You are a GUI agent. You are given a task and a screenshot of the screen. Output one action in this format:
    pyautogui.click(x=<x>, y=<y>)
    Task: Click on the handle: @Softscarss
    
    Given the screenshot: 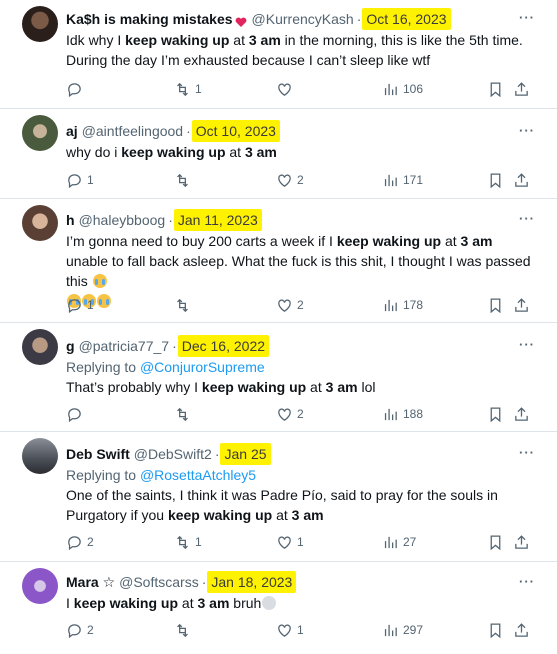 What is the action you would take?
    pyautogui.click(x=159, y=582)
    